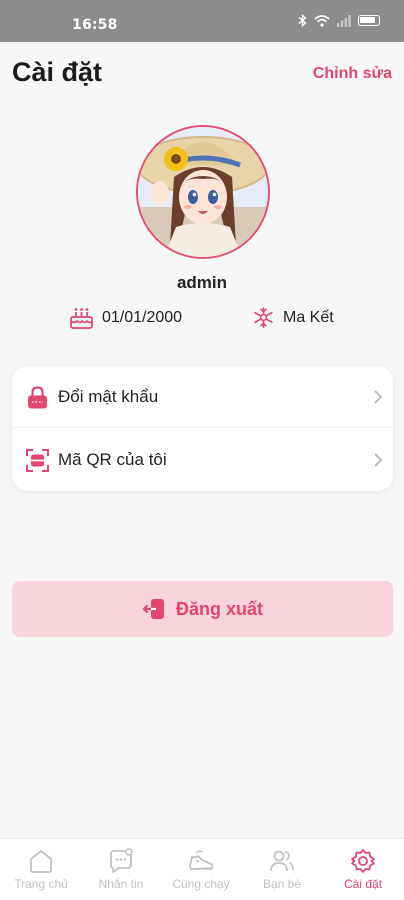 Image resolution: width=404 pixels, height=900 pixels. I want to click on lock-icon, so click(37, 397).